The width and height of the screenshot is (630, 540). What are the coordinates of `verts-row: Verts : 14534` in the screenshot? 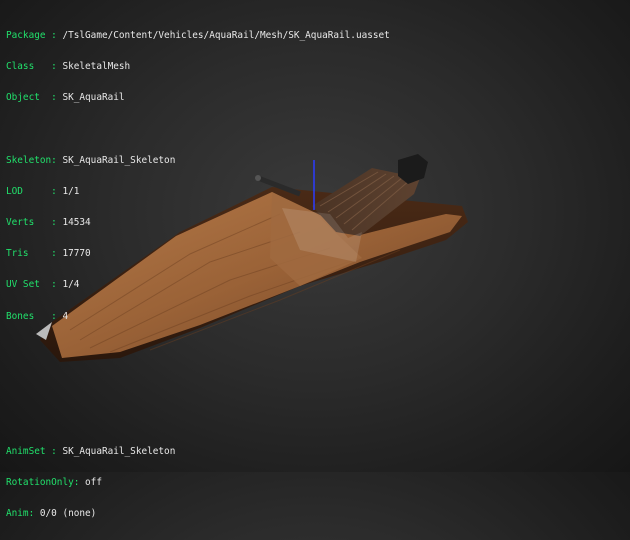 It's located at (48, 223).